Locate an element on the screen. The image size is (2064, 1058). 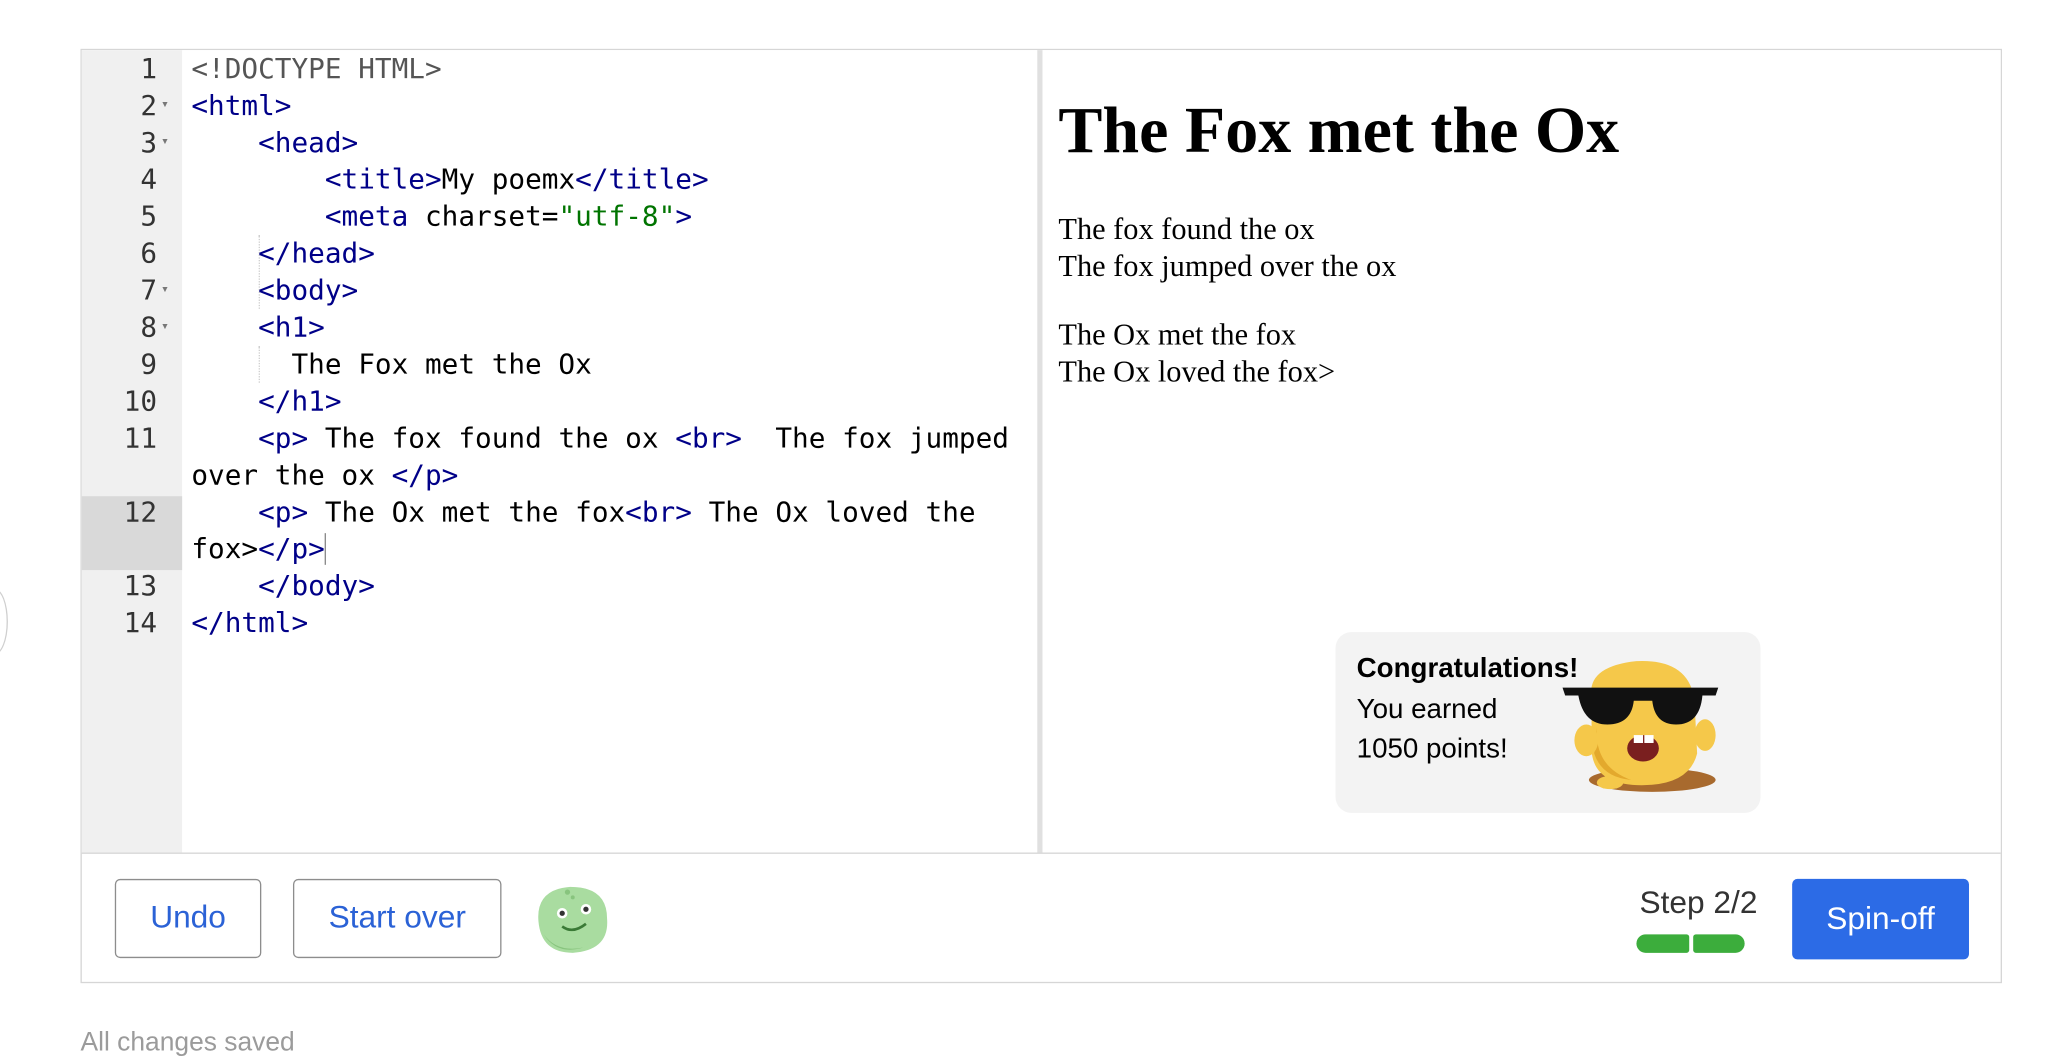
code-line: 4 <title>My poemx</title> is located at coordinates (559, 179).